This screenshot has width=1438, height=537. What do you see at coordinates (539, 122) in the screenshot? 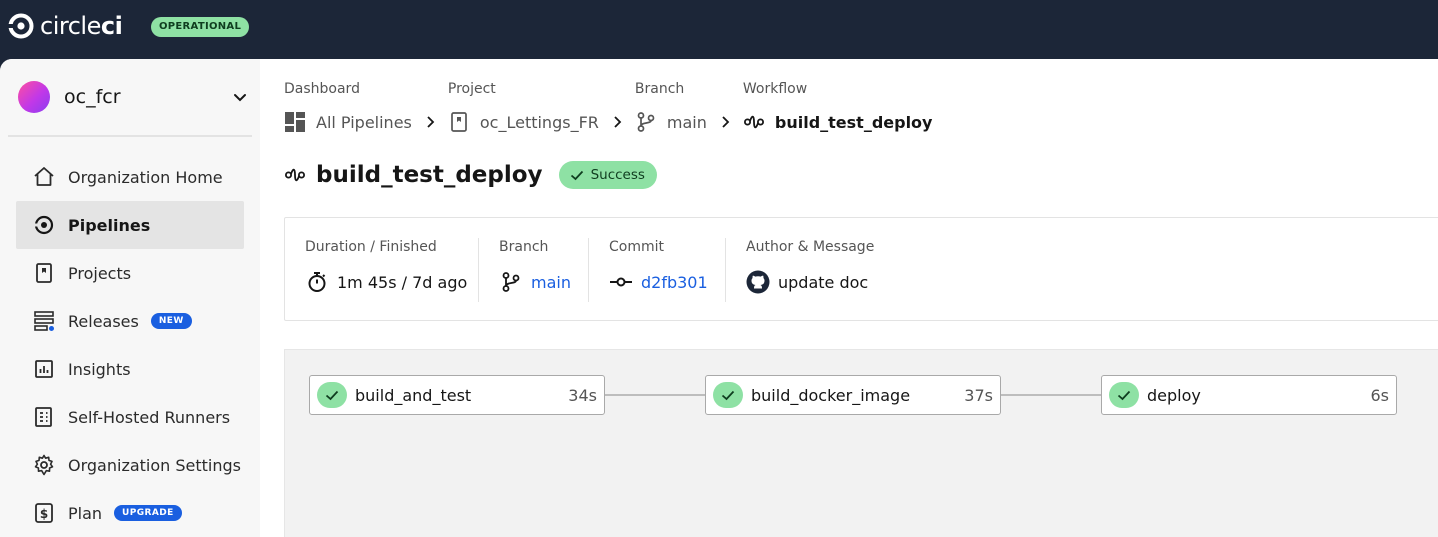
I see `breadcrumb-value: oc_Lettings_FR` at bounding box center [539, 122].